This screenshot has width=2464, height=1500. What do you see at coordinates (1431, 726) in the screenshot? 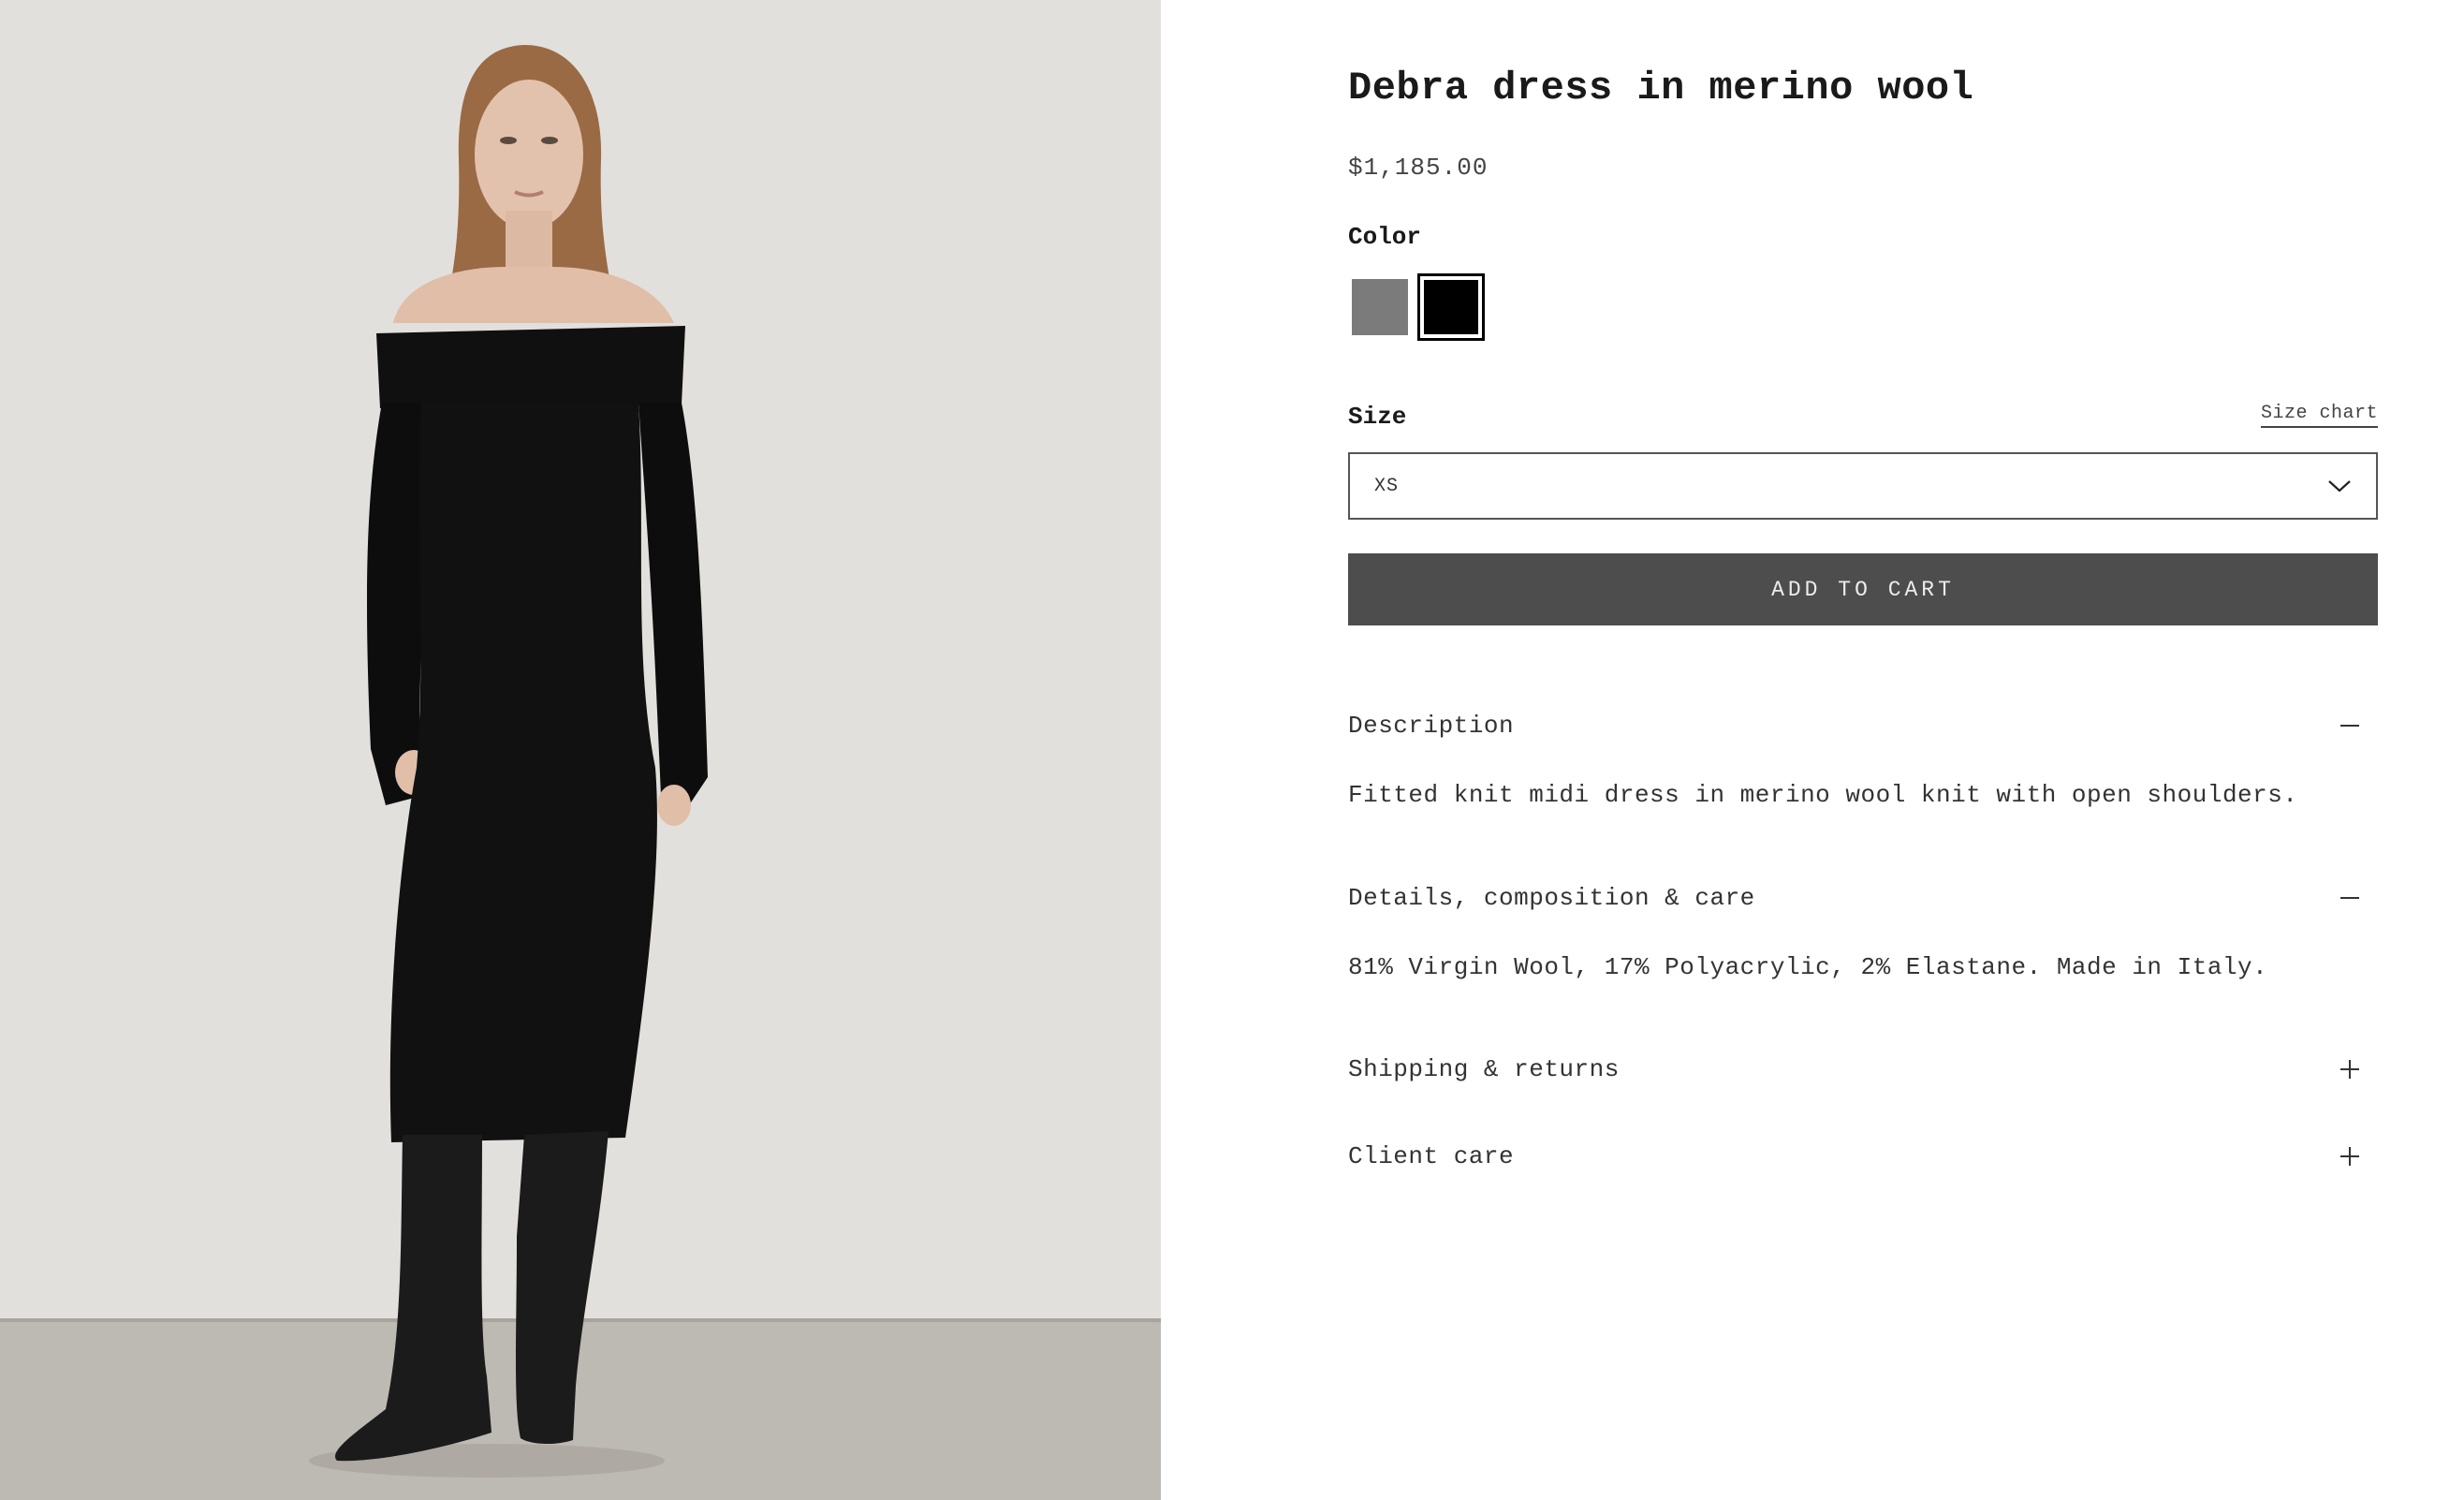
I see `accordion-title: Description` at bounding box center [1431, 726].